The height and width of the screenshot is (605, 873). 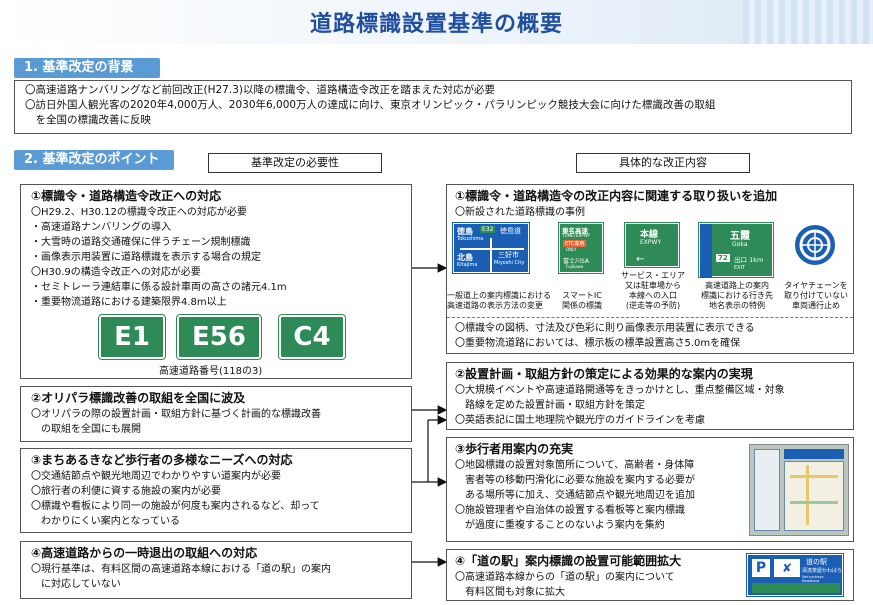 I want to click on example-caption: スマートIC, so click(x=582, y=295).